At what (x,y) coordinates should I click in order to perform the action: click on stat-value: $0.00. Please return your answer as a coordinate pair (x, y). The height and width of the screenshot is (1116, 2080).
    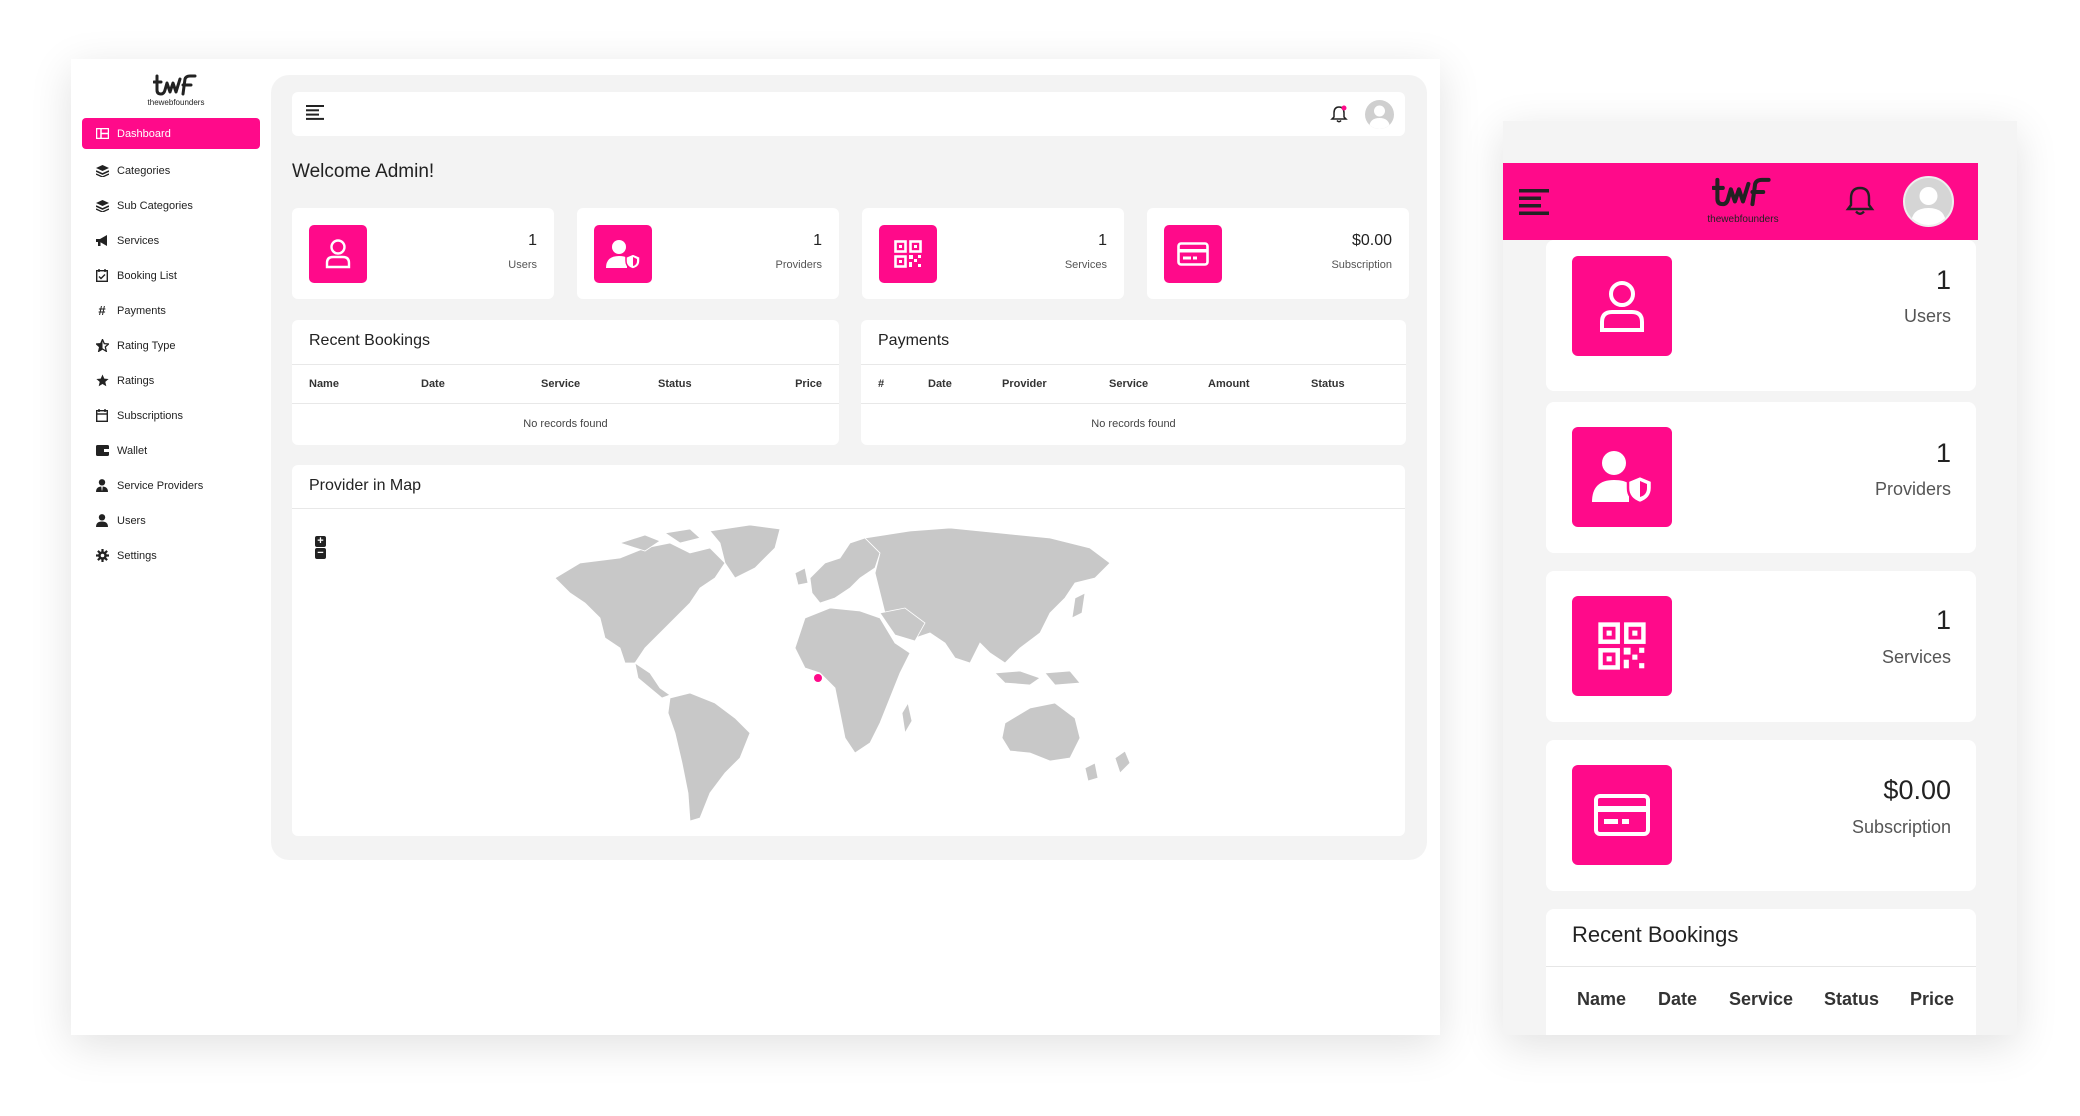
    Looking at the image, I should click on (1917, 790).